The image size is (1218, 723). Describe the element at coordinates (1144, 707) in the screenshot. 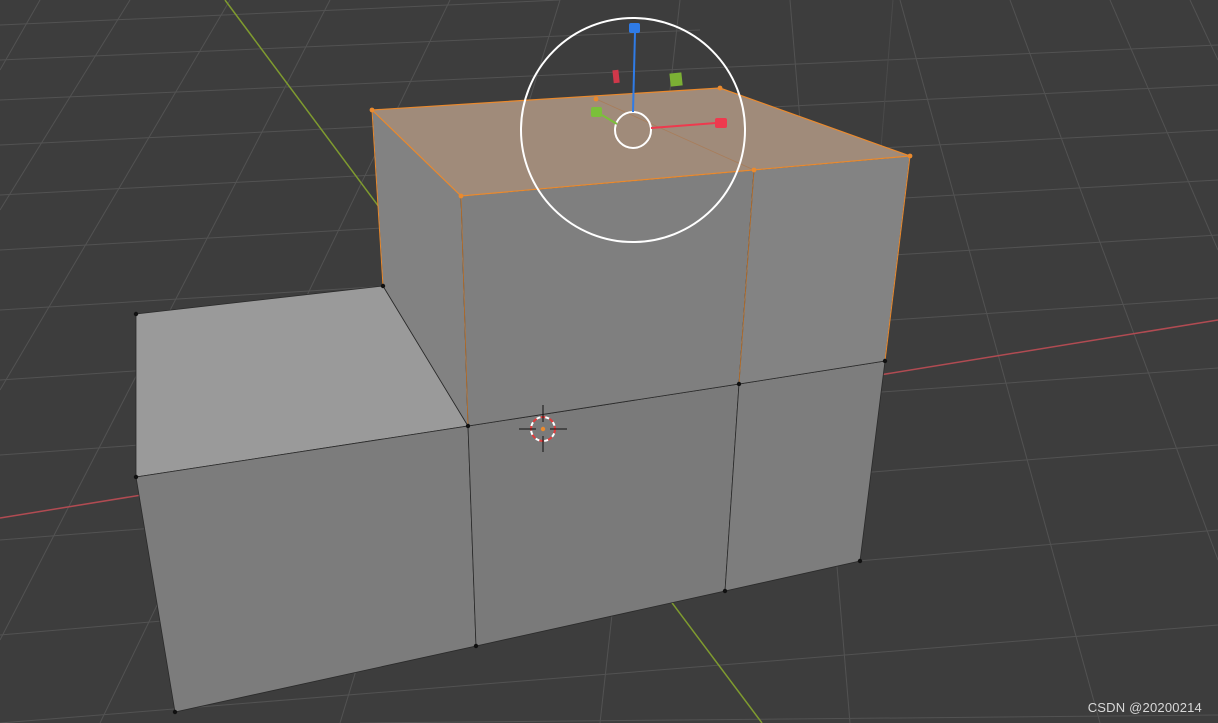

I see `watermark-text: CSDN @20200214` at that location.